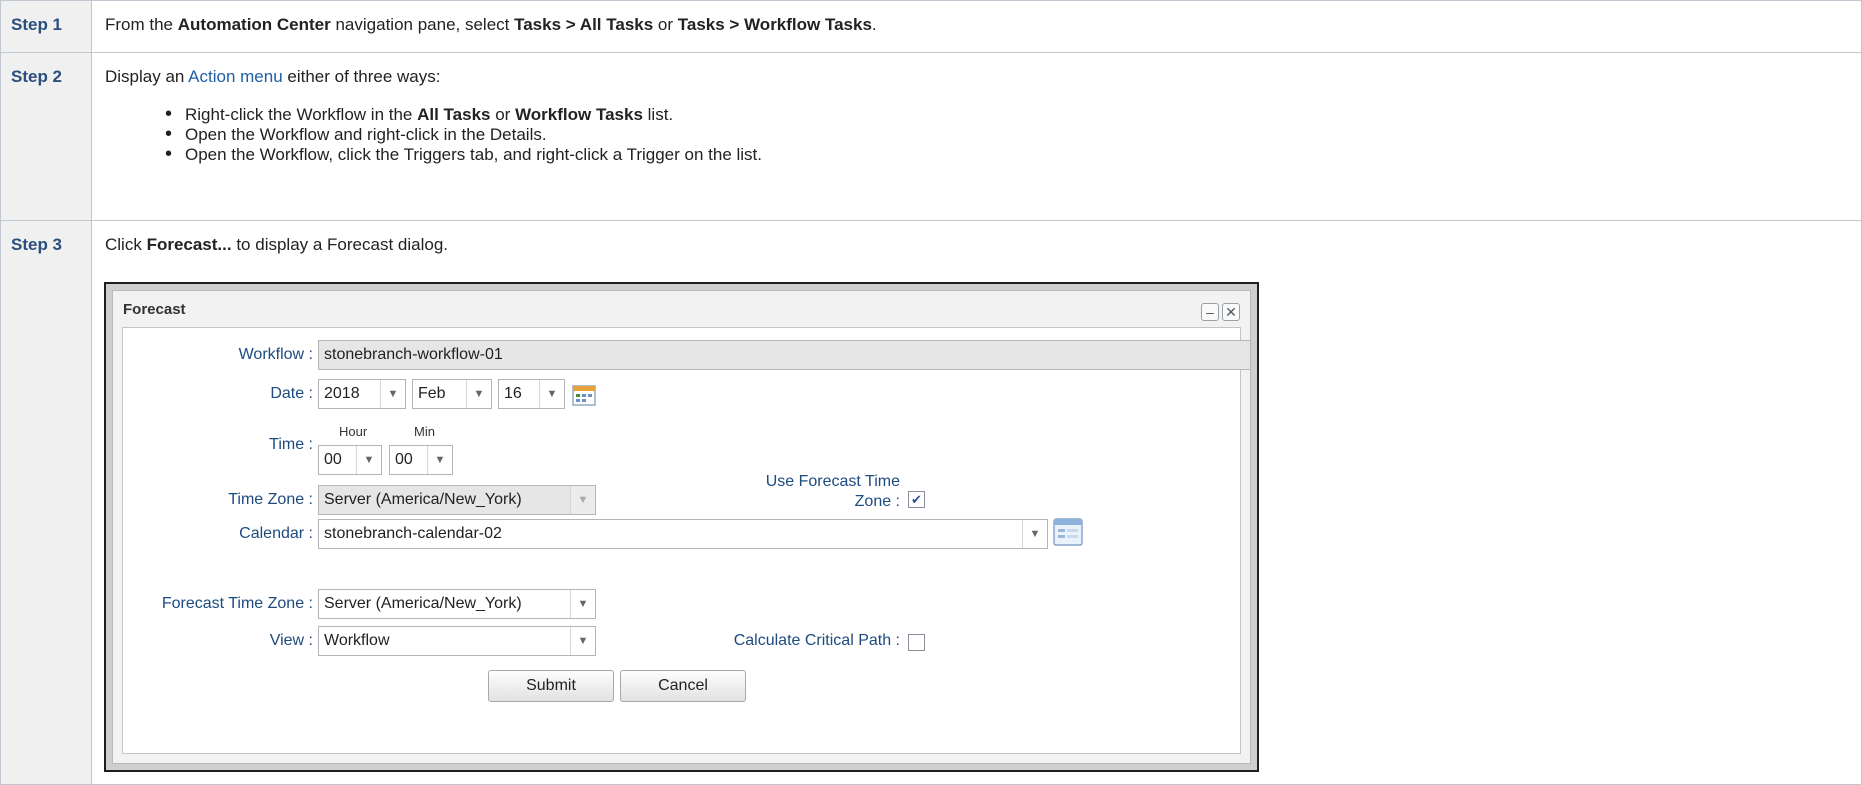  Describe the element at coordinates (362, 394) in the screenshot. I see `date-year-select: 2018 ▼` at that location.